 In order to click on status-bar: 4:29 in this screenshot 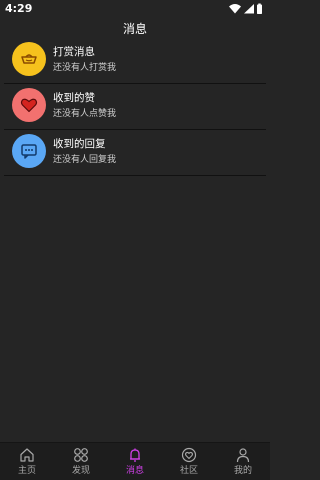, I will do `click(135, 9)`.